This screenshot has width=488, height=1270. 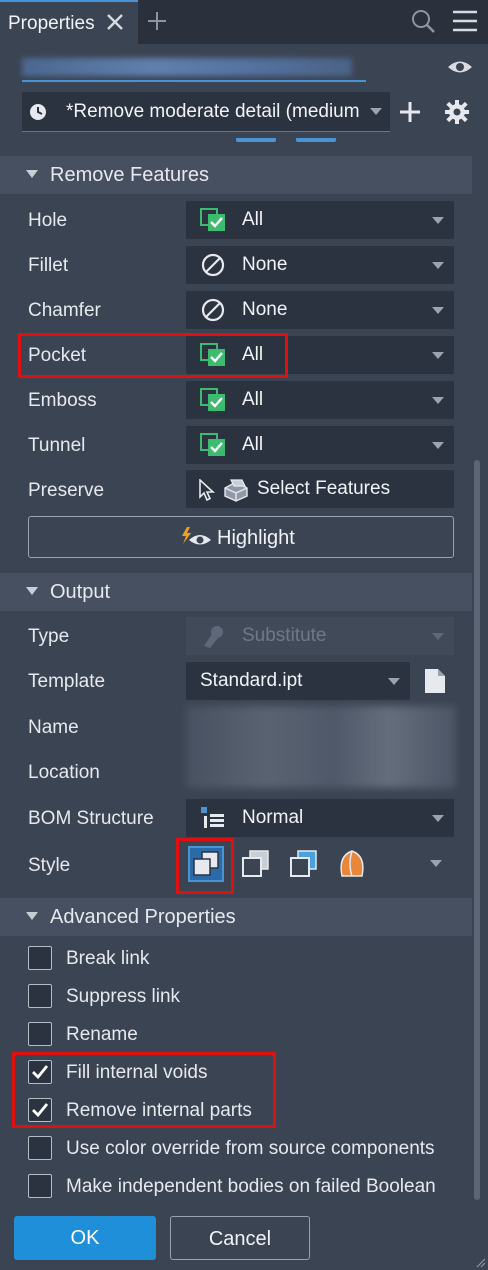 What do you see at coordinates (352, 864) in the screenshot?
I see `style-composite-icon` at bounding box center [352, 864].